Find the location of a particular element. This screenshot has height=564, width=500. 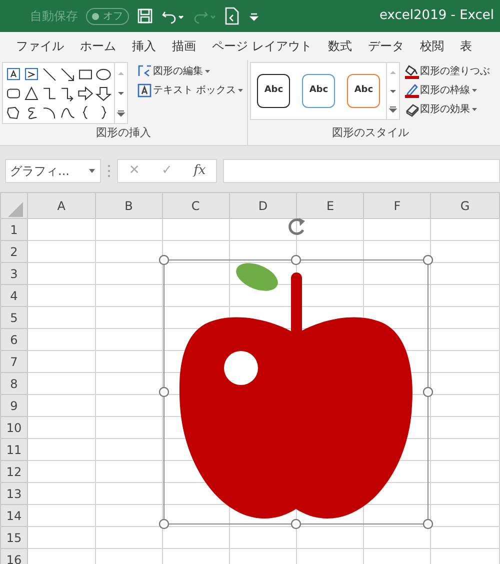

row-header: 1 is located at coordinates (14, 229).